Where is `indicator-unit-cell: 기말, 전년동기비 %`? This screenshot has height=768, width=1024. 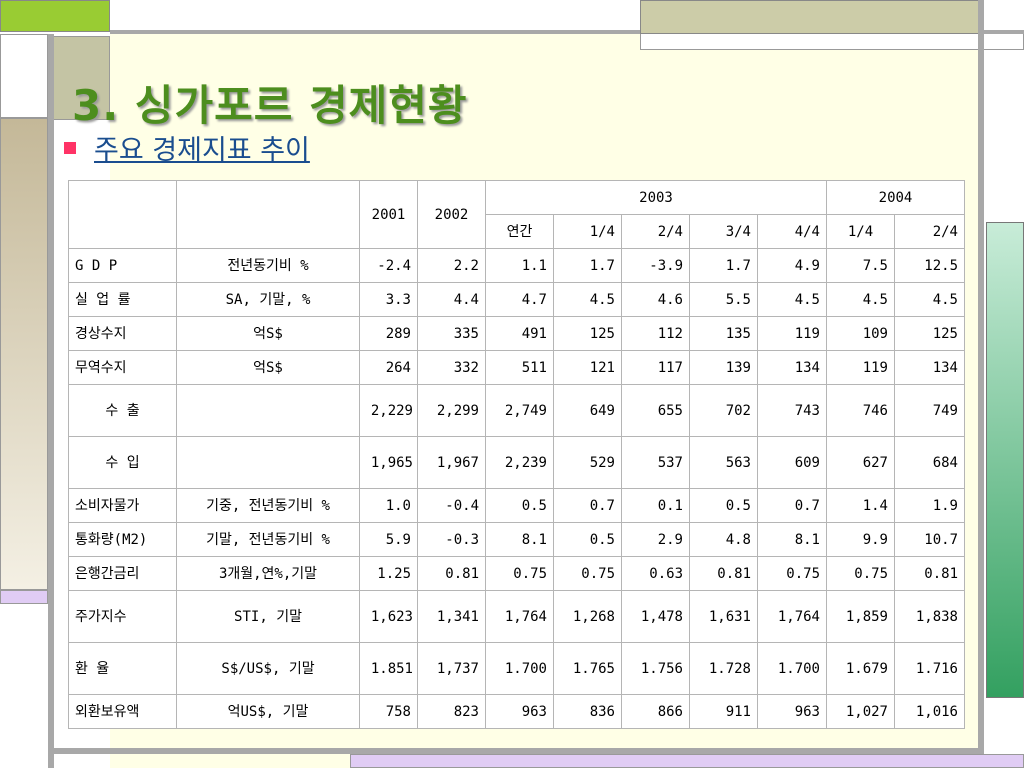 indicator-unit-cell: 기말, 전년동기비 % is located at coordinates (268, 539).